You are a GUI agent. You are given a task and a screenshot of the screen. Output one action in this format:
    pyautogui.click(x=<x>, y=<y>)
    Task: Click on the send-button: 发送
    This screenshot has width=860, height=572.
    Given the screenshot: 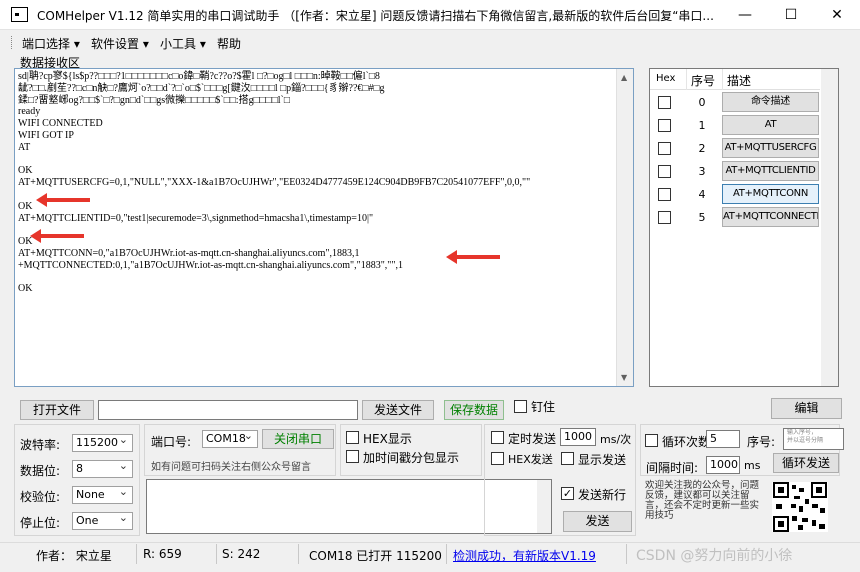 What is the action you would take?
    pyautogui.click(x=597, y=521)
    